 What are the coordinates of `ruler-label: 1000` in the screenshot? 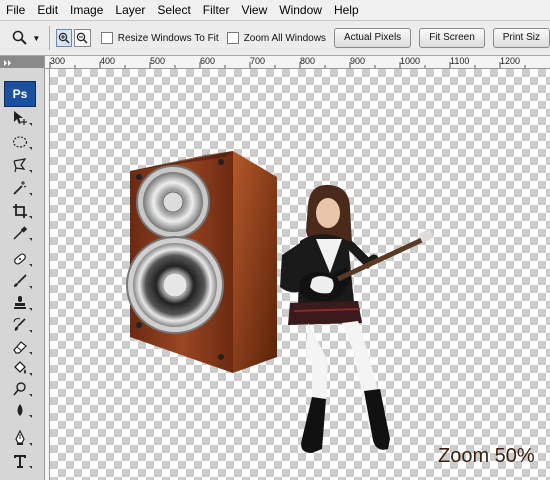 It's located at (410, 61).